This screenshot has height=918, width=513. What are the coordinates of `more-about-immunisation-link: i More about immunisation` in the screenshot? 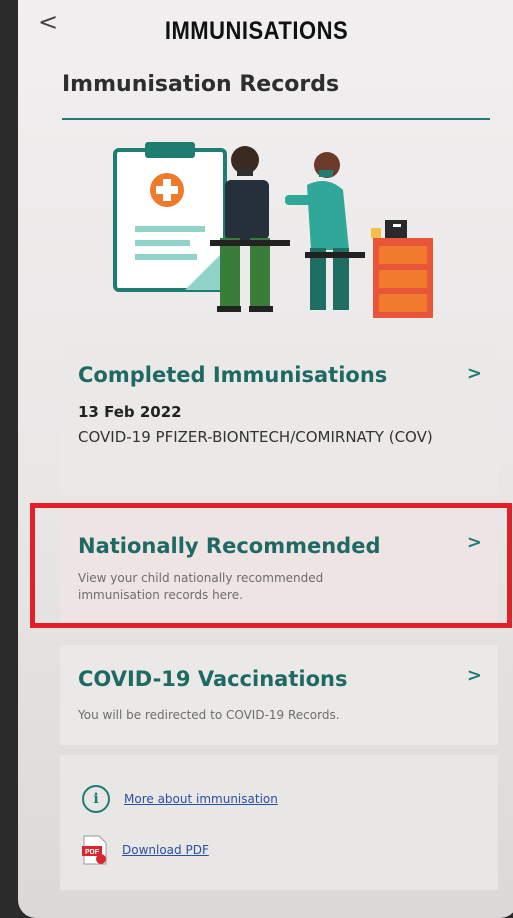 It's located at (180, 799).